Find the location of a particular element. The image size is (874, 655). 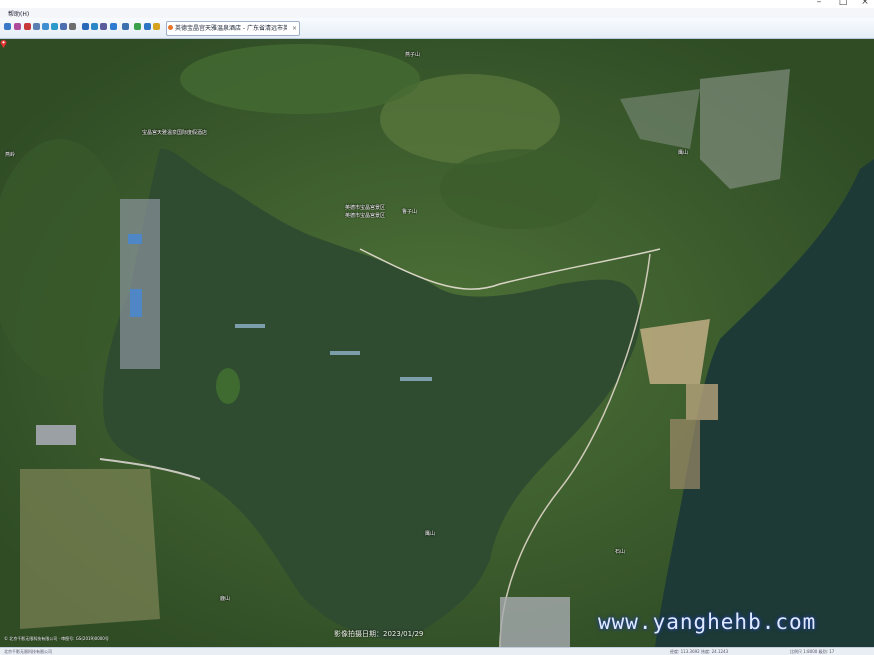

location-tab: 英德宝晶宫天雅温泉酒店 - 广东省清远市英德市 × is located at coordinates (233, 28).